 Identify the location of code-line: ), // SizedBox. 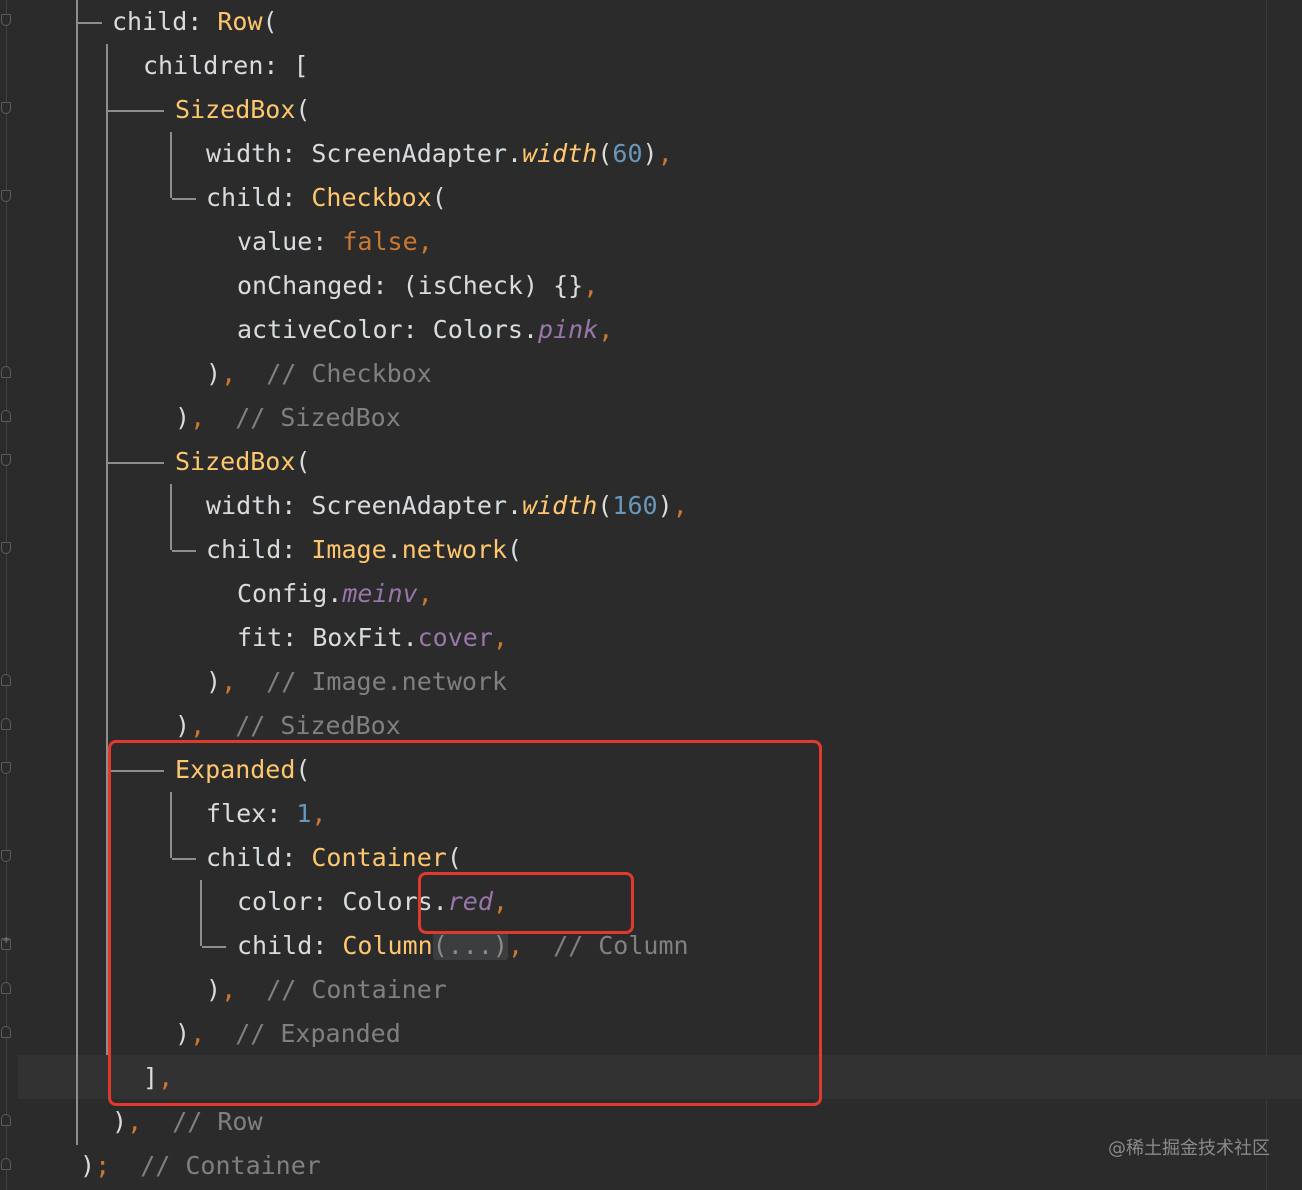
(288, 418).